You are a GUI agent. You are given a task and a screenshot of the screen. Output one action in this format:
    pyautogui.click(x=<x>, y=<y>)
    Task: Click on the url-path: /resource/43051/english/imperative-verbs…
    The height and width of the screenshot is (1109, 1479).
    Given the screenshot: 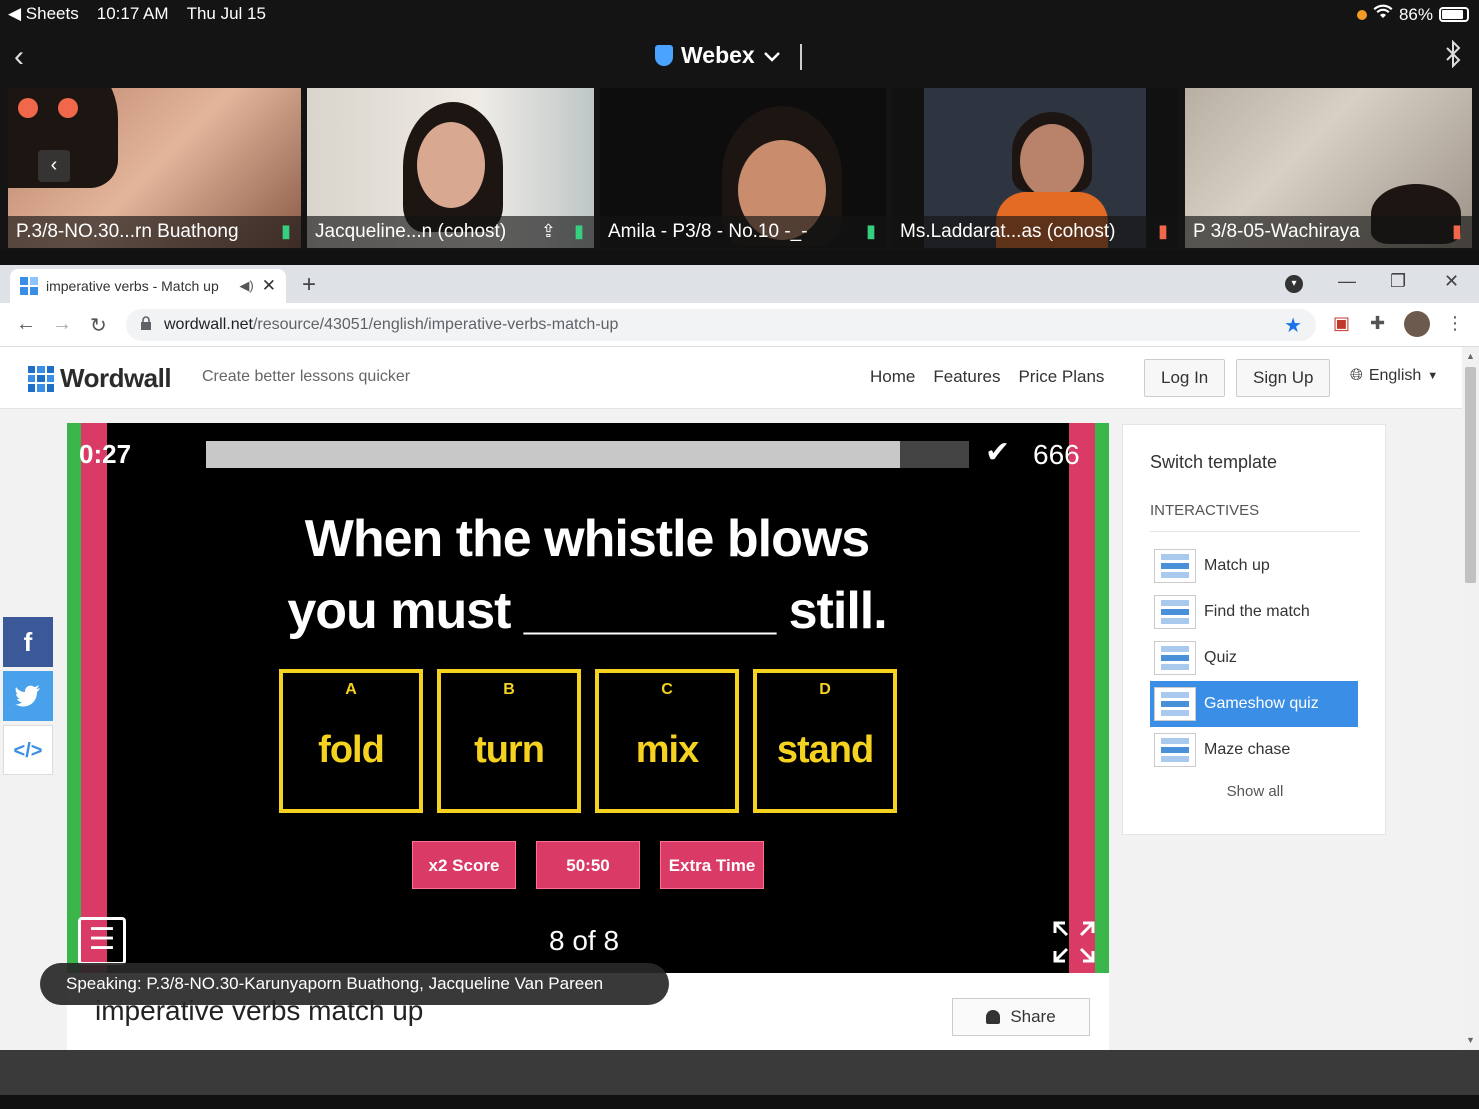 What is the action you would take?
    pyautogui.click(x=435, y=324)
    